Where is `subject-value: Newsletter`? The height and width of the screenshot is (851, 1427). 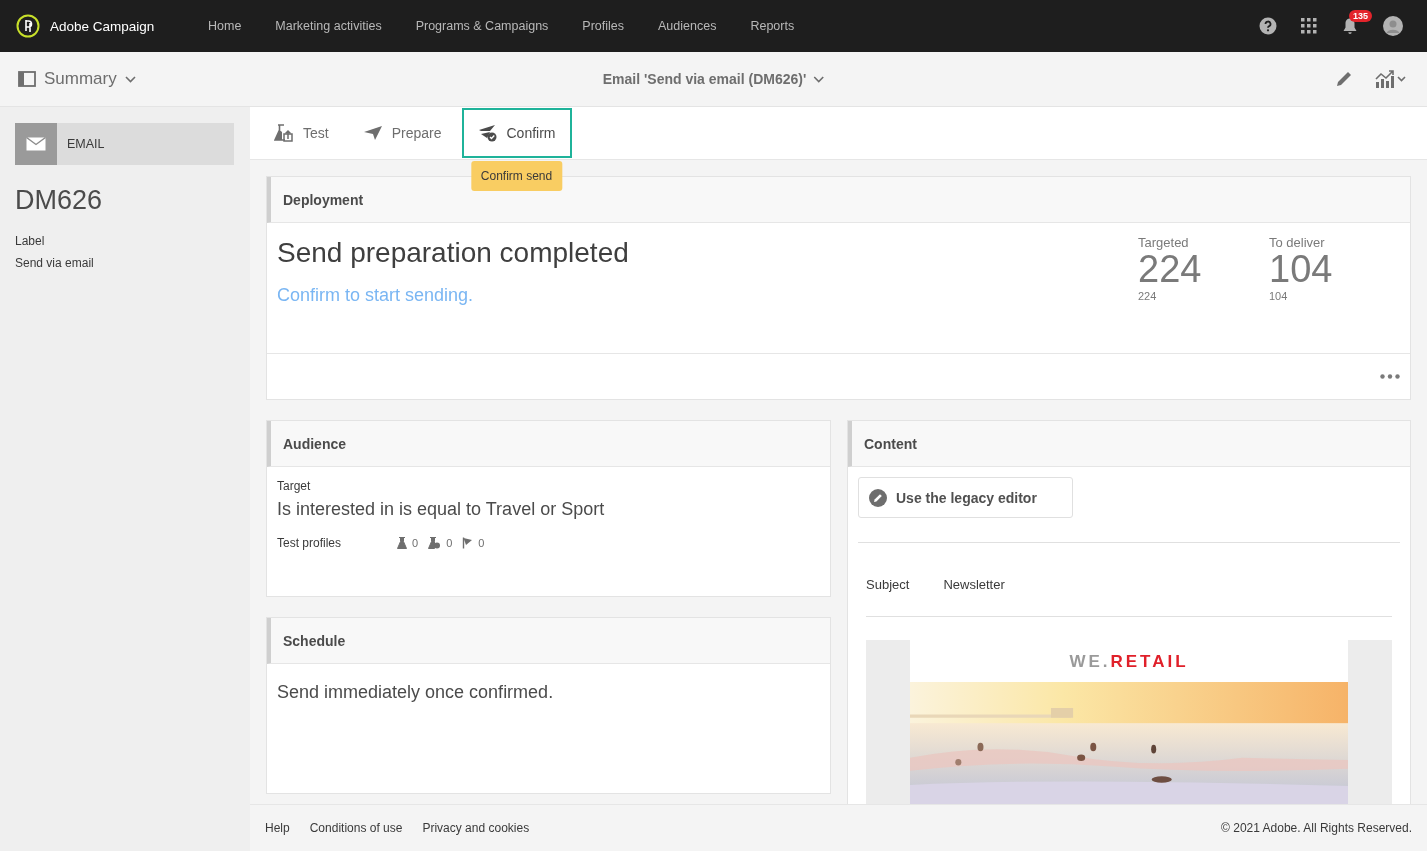 subject-value: Newsletter is located at coordinates (974, 584).